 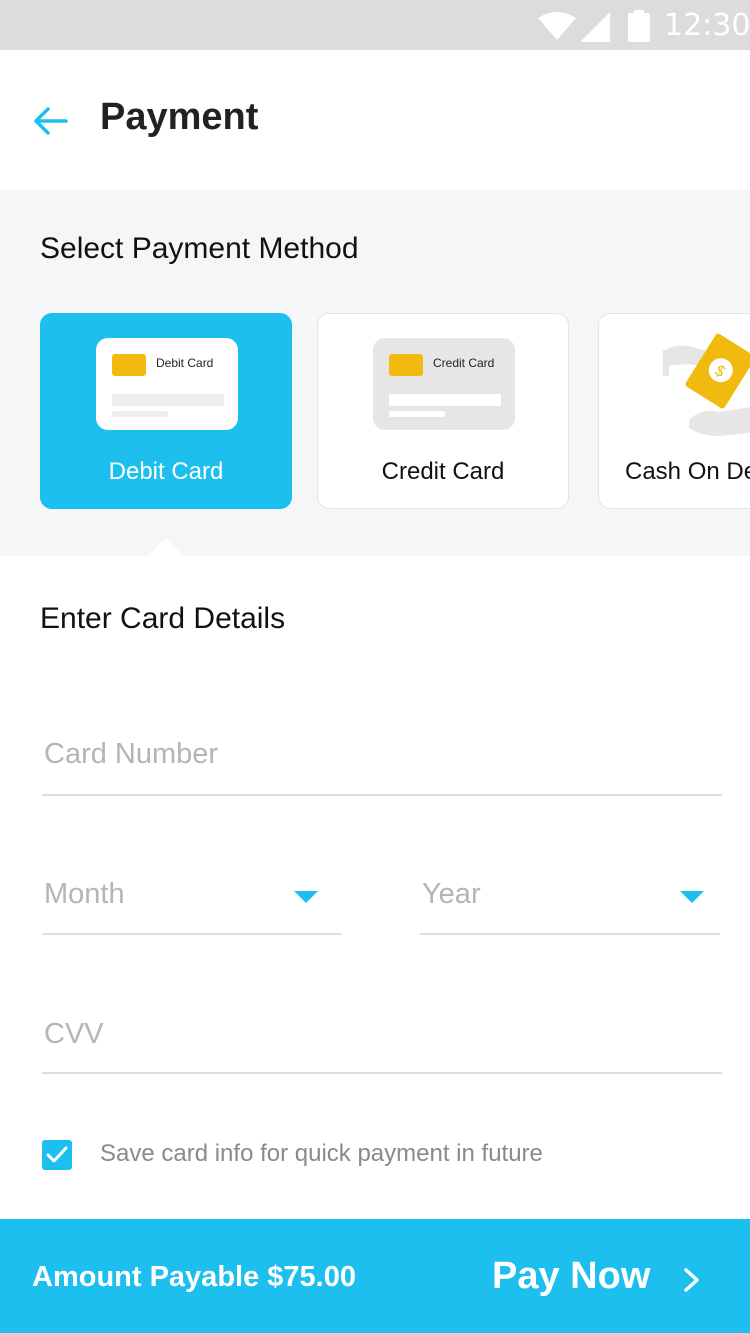 What do you see at coordinates (382, 795) in the screenshot?
I see `card-number-underline` at bounding box center [382, 795].